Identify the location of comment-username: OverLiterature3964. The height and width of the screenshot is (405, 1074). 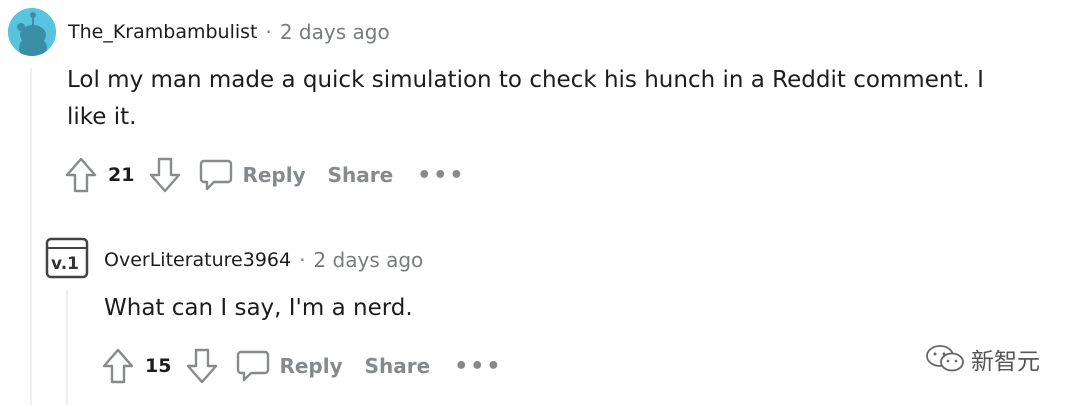
(197, 260).